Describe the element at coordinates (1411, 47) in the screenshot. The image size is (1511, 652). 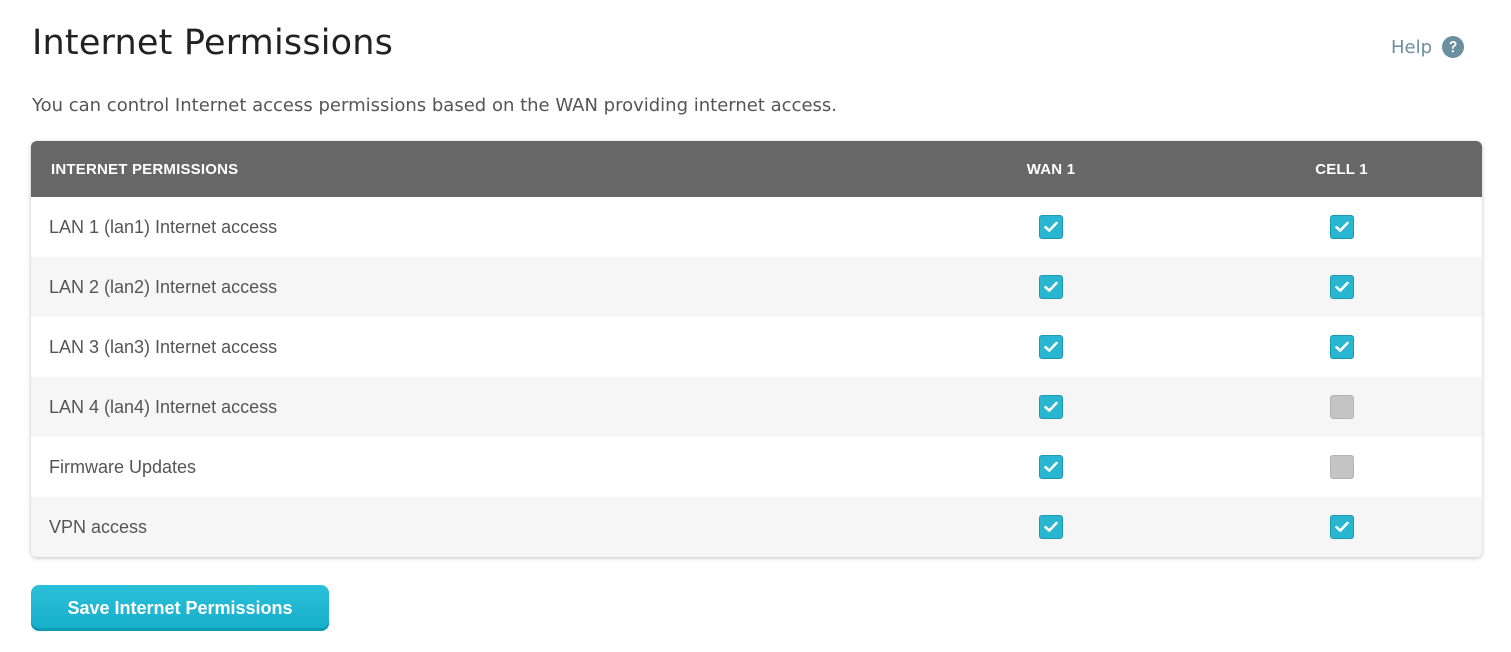
I see `help-label: Help` at that location.